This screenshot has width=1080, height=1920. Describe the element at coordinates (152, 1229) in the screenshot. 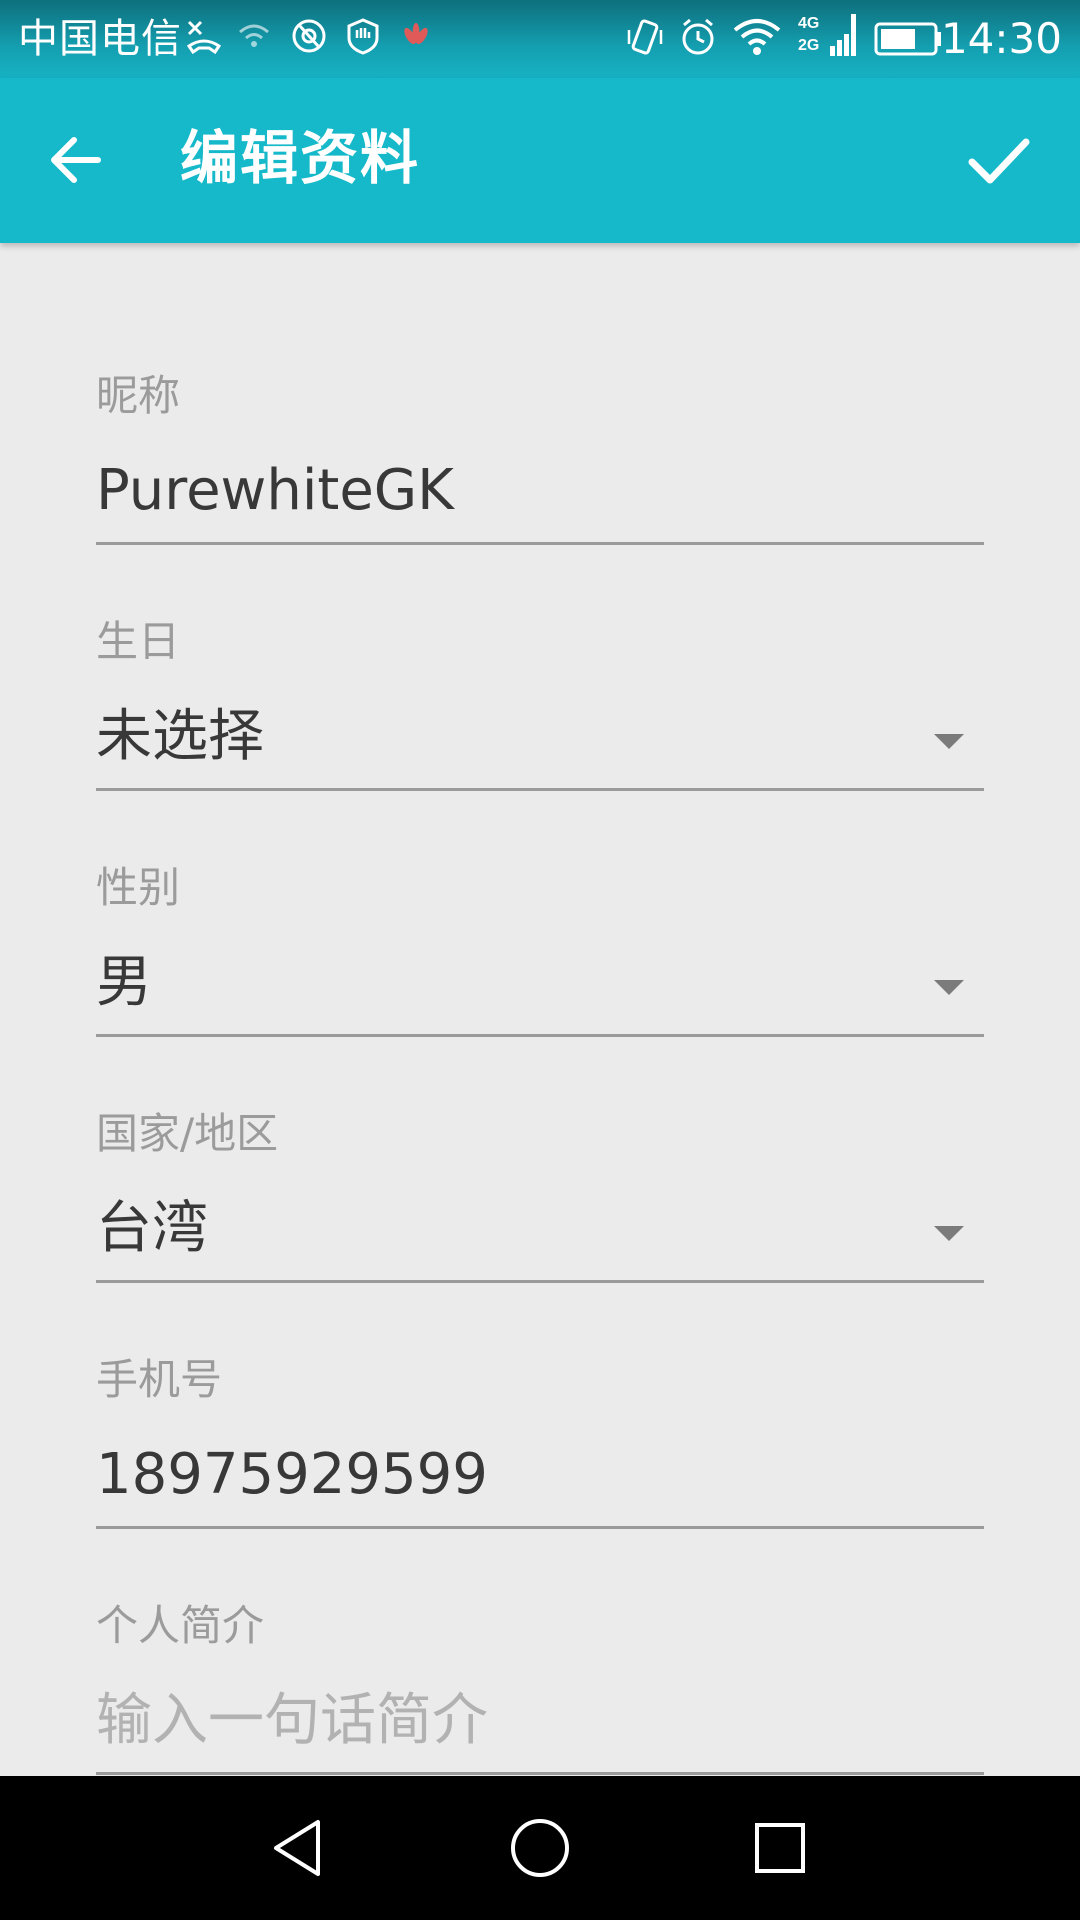

I see `region-select: 台湾` at that location.